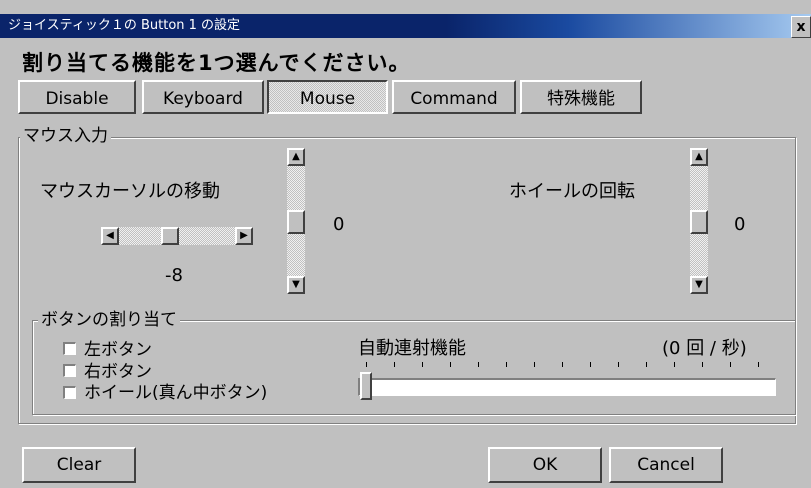 The width and height of the screenshot is (811, 488). Describe the element at coordinates (65, 136) in the screenshot. I see `mouse-input-legend: マウス入力` at that location.